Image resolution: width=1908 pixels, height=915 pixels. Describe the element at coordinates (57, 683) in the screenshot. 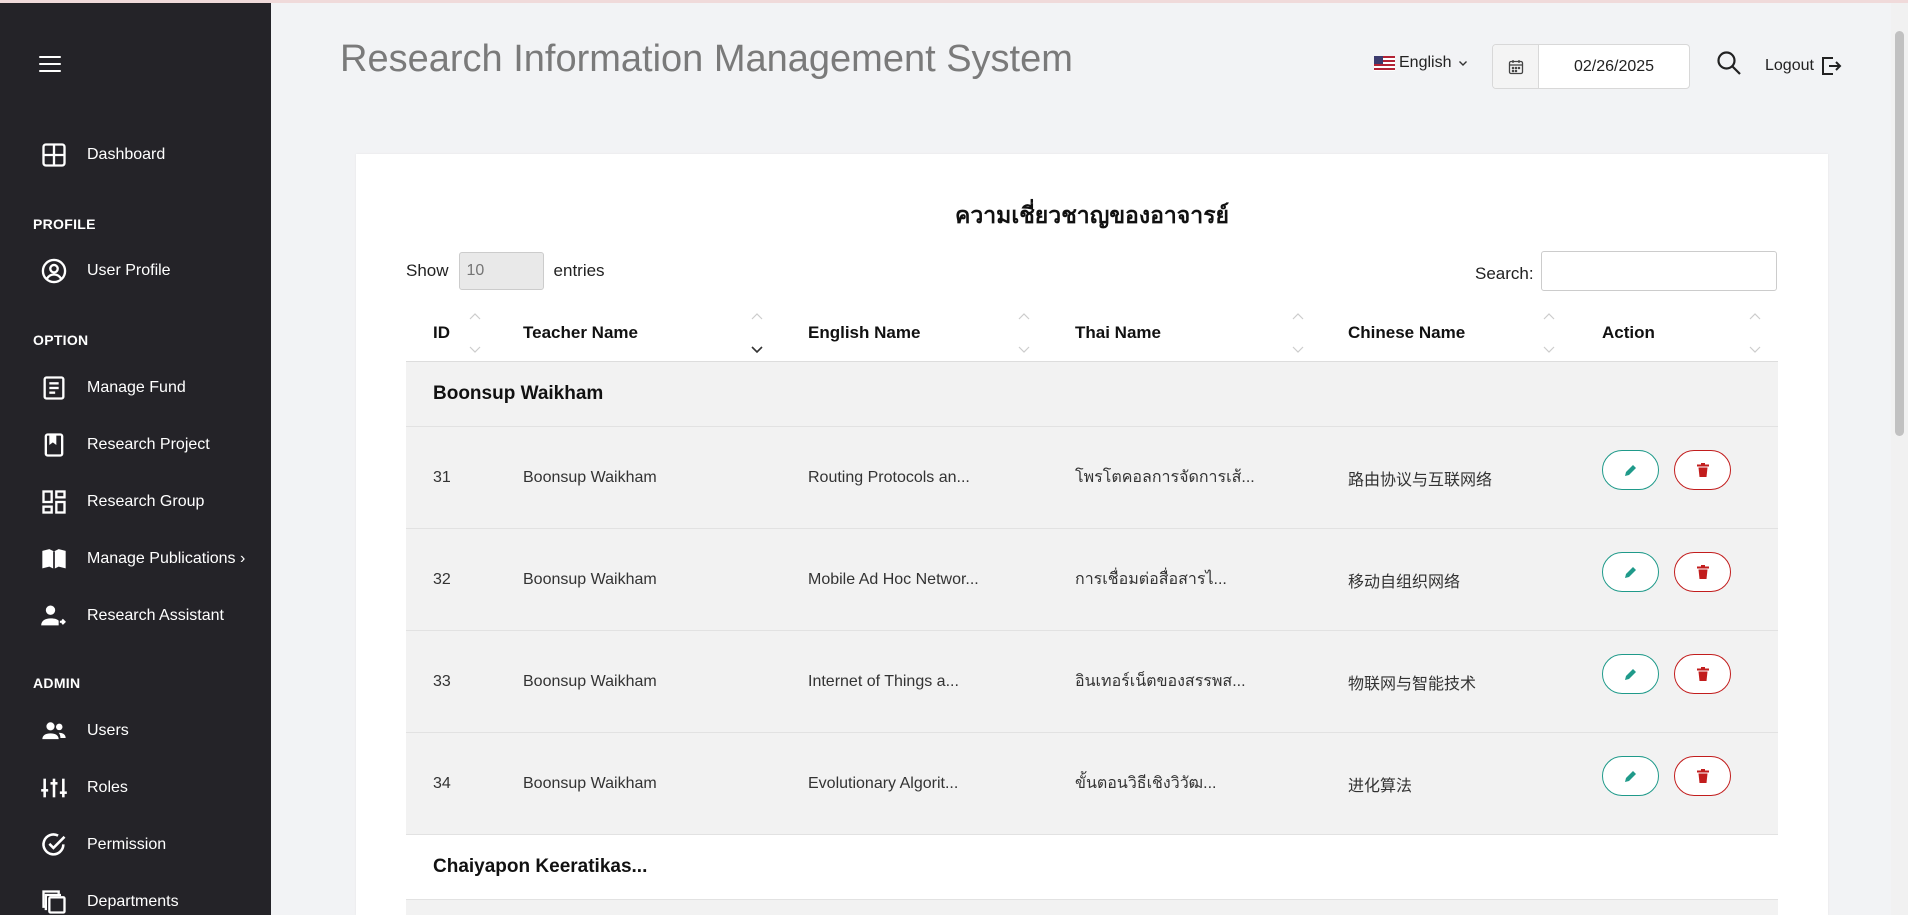

I see `section-heading-admin: ADMIN` at that location.